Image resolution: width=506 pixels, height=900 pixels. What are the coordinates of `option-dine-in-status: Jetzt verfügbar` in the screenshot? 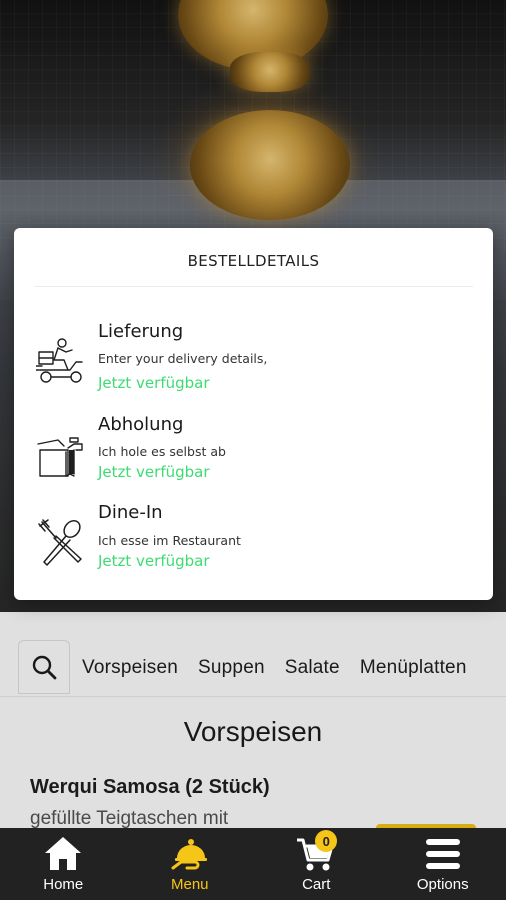 It's located at (154, 561).